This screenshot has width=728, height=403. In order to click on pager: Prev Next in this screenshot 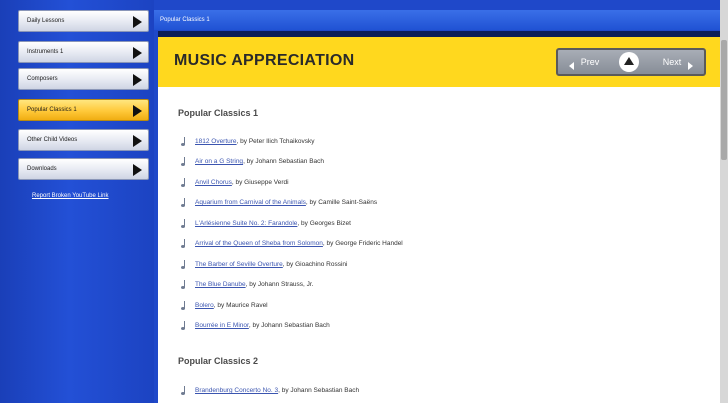, I will do `click(631, 62)`.